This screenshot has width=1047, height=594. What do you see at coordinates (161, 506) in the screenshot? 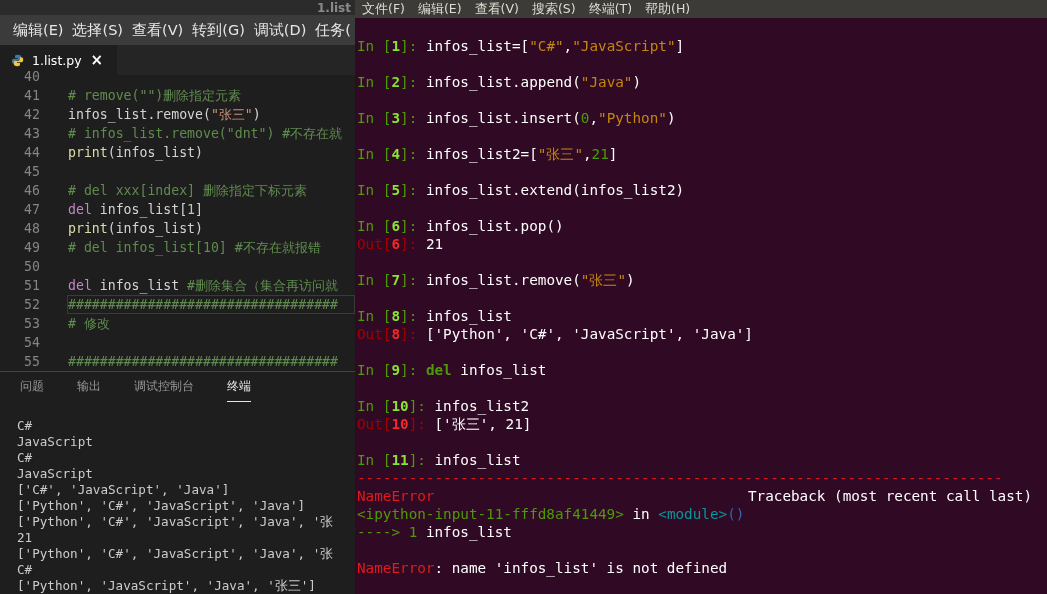
I see `terminal-output-line: ['Python', 'C#', 'JavaScript', 'Java']` at bounding box center [161, 506].